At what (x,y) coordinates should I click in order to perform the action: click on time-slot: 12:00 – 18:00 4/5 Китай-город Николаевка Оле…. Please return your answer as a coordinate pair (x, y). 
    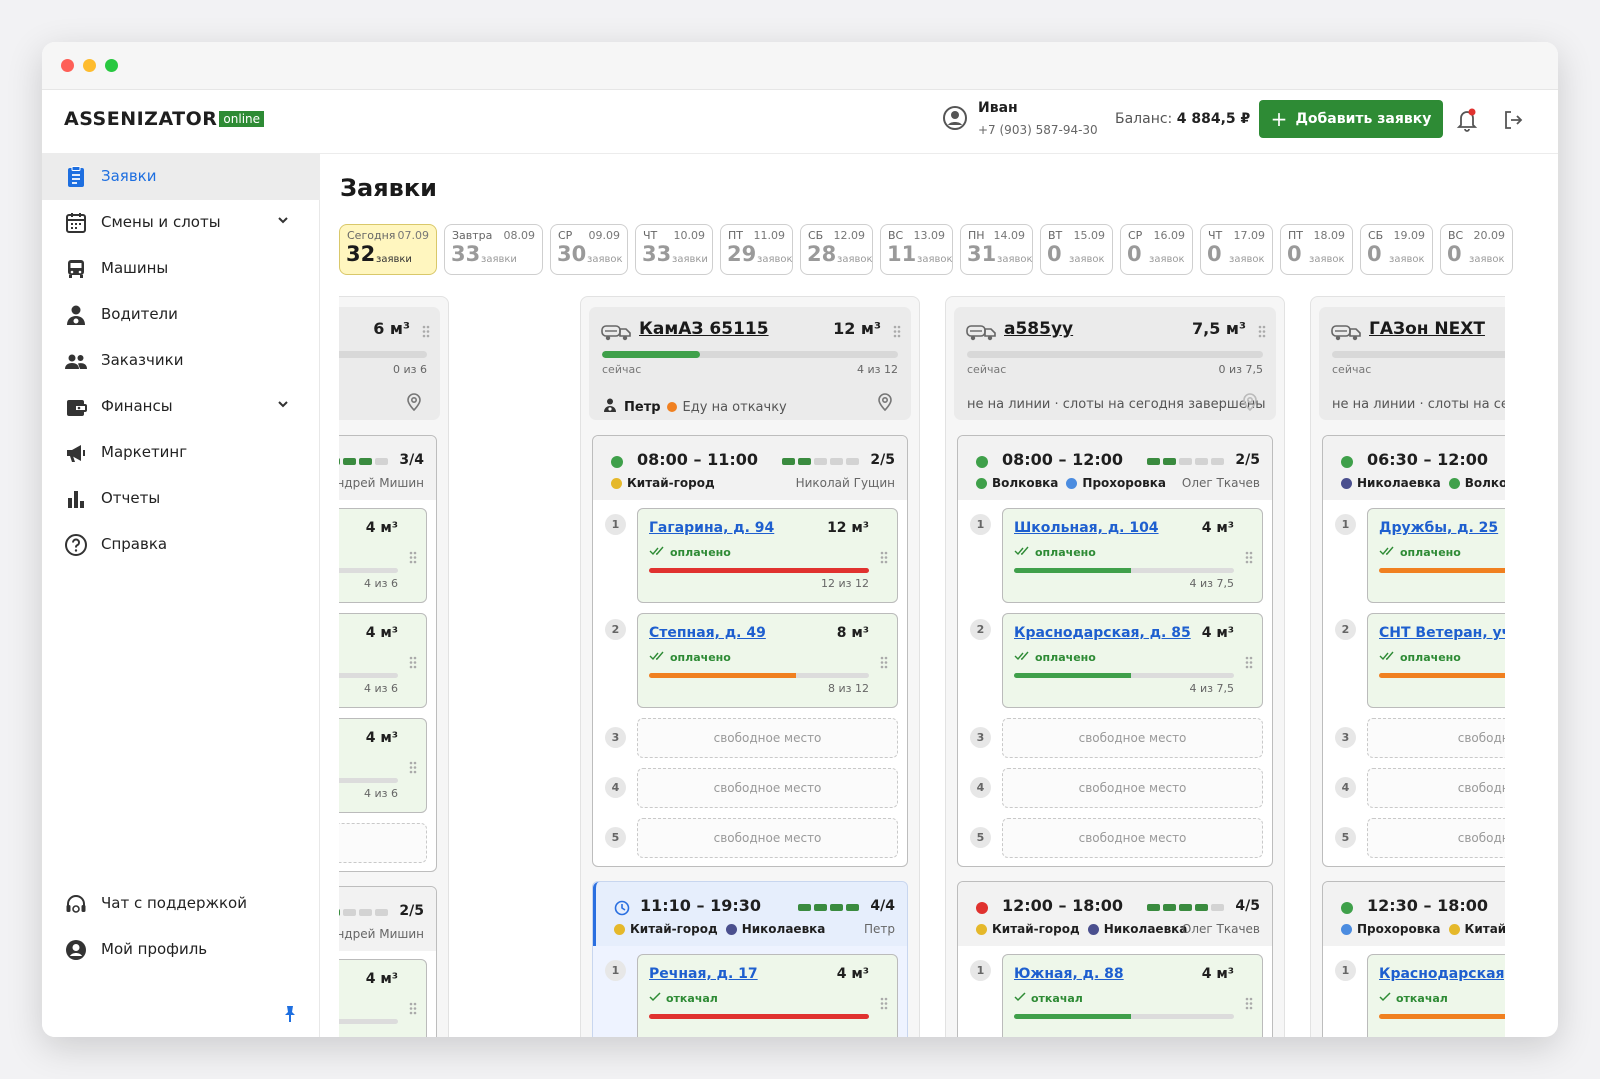
    Looking at the image, I should click on (1115, 959).